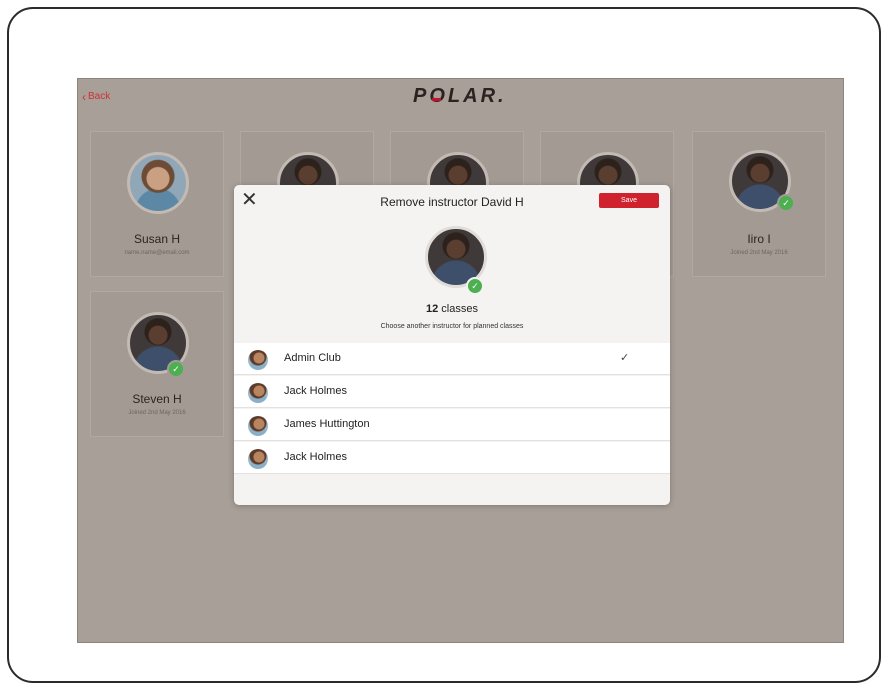  What do you see at coordinates (327, 424) in the screenshot?
I see `instructor-name: James Huttington` at bounding box center [327, 424].